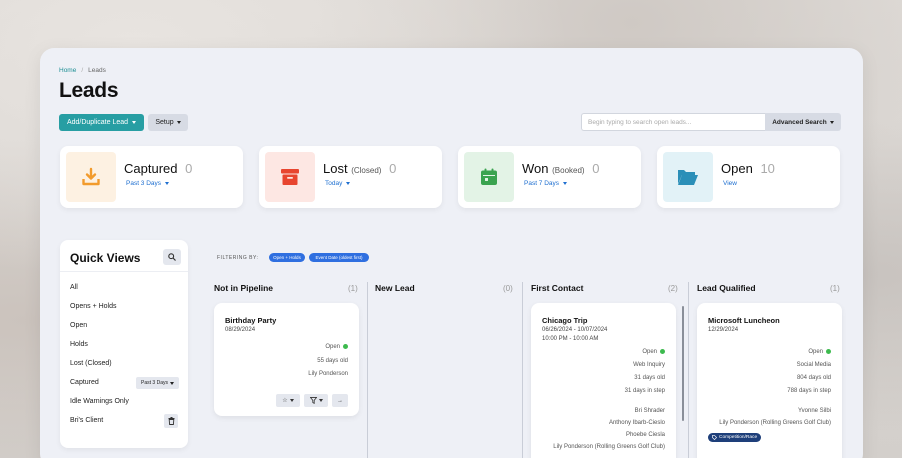 The height and width of the screenshot is (458, 902). What do you see at coordinates (723, 330) in the screenshot?
I see `lead-card-date: 12/29/2024` at bounding box center [723, 330].